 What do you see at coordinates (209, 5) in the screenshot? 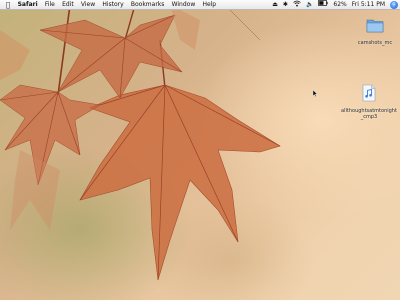
I see `menu-help: Help` at bounding box center [209, 5].